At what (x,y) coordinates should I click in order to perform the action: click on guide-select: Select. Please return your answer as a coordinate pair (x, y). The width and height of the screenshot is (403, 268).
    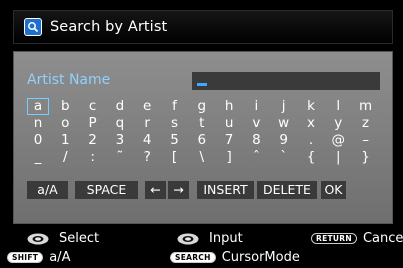
    Looking at the image, I should click on (63, 238).